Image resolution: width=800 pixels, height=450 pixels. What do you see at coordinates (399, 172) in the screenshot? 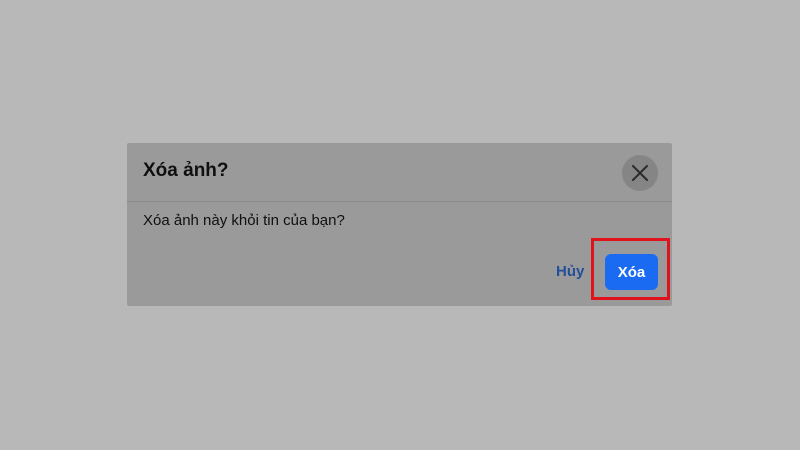
I see `dialog-header: Xóa ảnh?` at bounding box center [399, 172].